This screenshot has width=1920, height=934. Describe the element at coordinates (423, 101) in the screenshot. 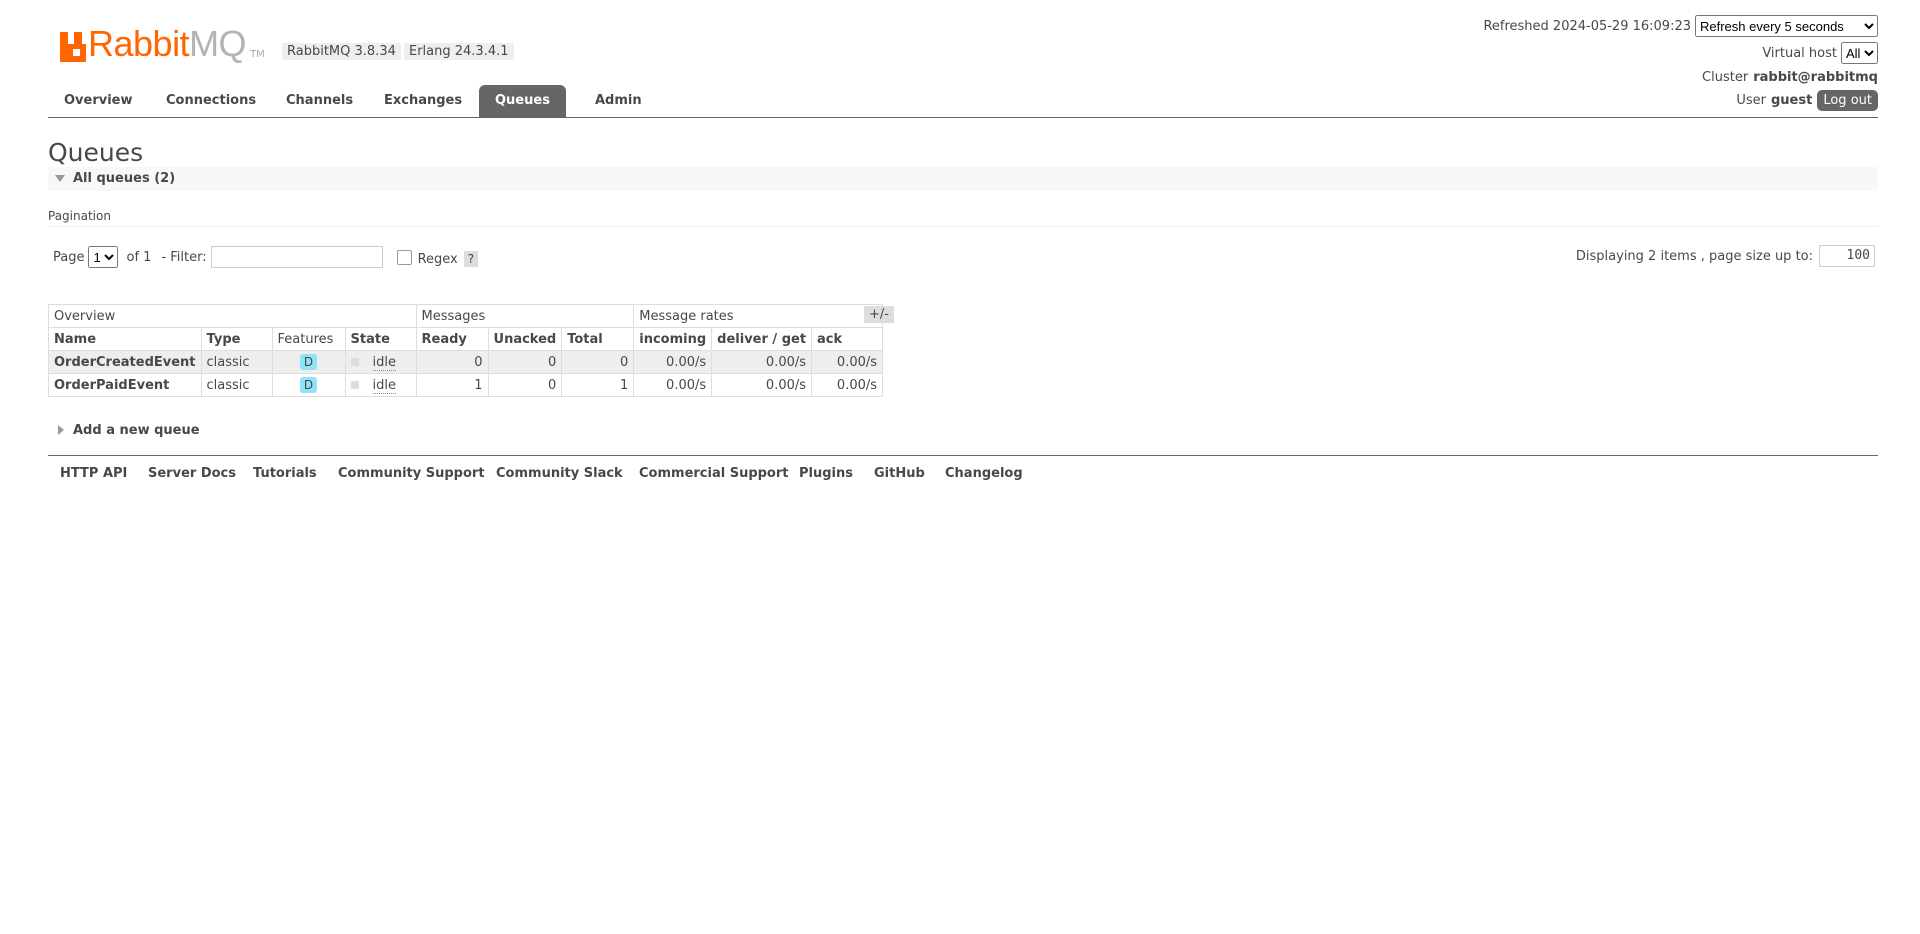

I see `tab-exchanges: Exchanges` at that location.